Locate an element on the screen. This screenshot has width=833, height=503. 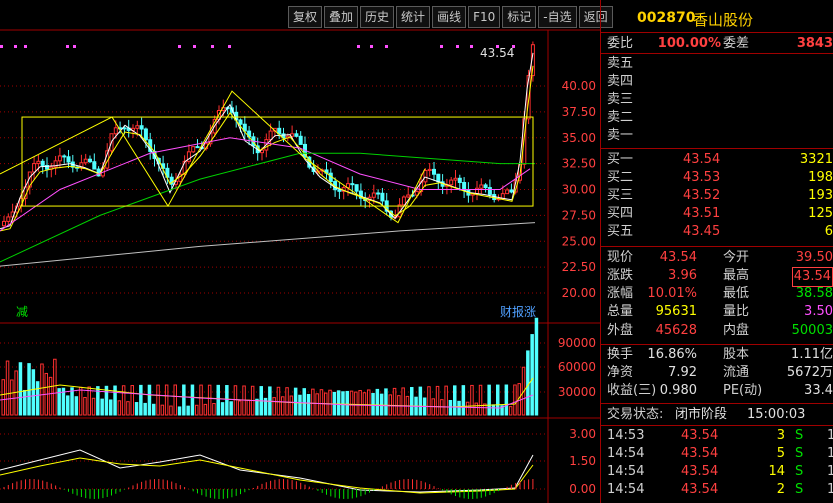
bid-row: 买五 43.45 6 is located at coordinates (717, 232).